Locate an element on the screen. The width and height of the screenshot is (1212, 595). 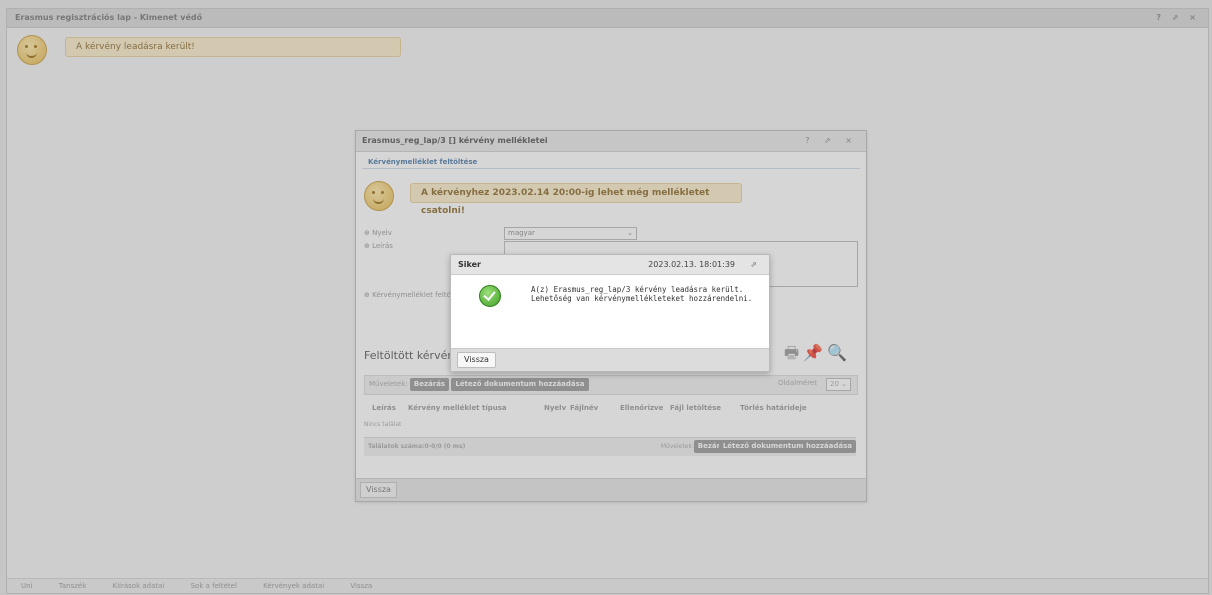
restore-icon: ⇗ is located at coordinates (753, 264).